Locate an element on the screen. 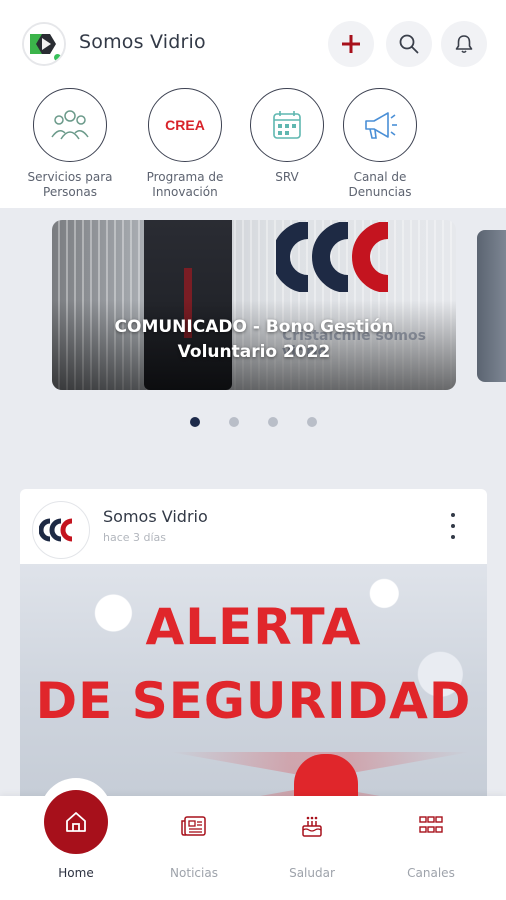 The height and width of the screenshot is (900, 506). quick-link-denuncias: Canal de Denuncias is located at coordinates (380, 144).